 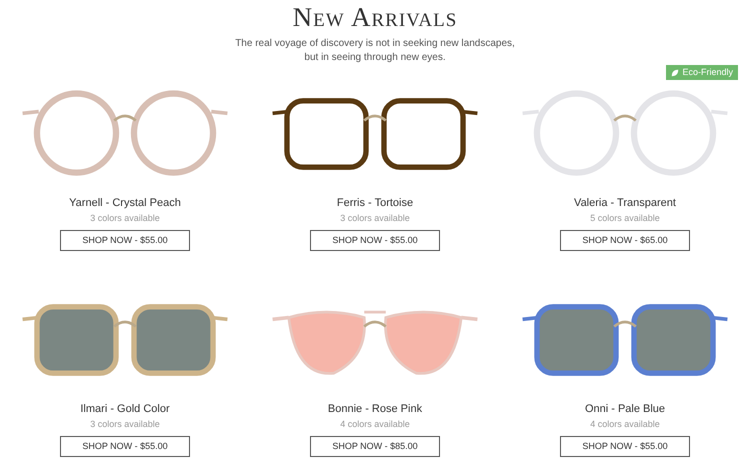 I want to click on shop-now-button: SHOP NOW - $65.00, so click(x=625, y=240).